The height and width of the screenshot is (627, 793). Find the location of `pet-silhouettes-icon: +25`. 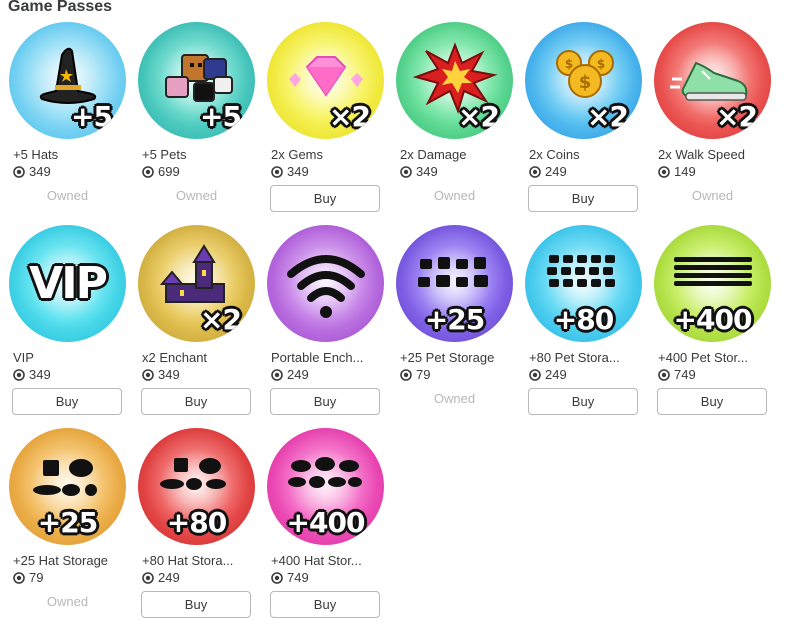

pet-silhouettes-icon: +25 is located at coordinates (454, 283).